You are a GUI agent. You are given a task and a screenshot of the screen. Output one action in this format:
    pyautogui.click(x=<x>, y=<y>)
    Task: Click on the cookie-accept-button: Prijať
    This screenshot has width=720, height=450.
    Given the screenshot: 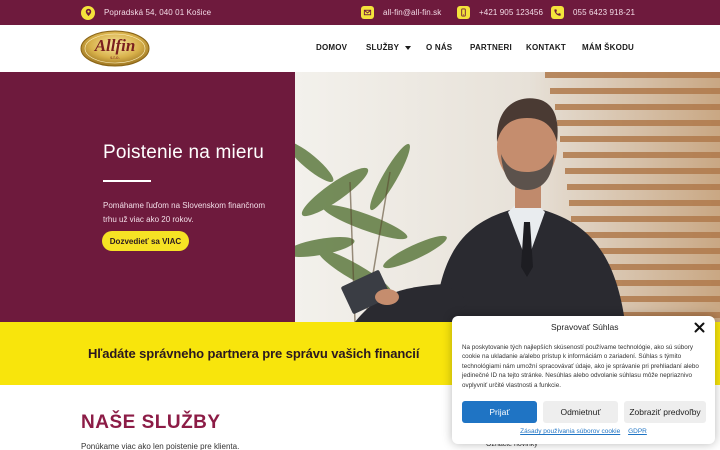 What is the action you would take?
    pyautogui.click(x=499, y=412)
    